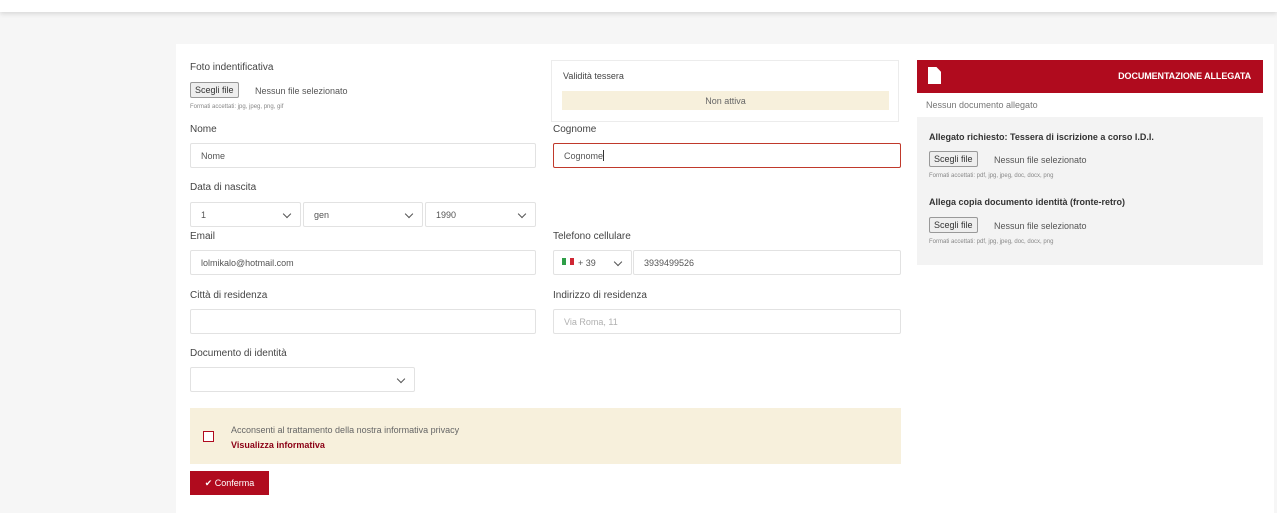 The width and height of the screenshot is (1277, 513). Describe the element at coordinates (727, 155) in the screenshot. I see `cognome-input: Cognome` at that location.